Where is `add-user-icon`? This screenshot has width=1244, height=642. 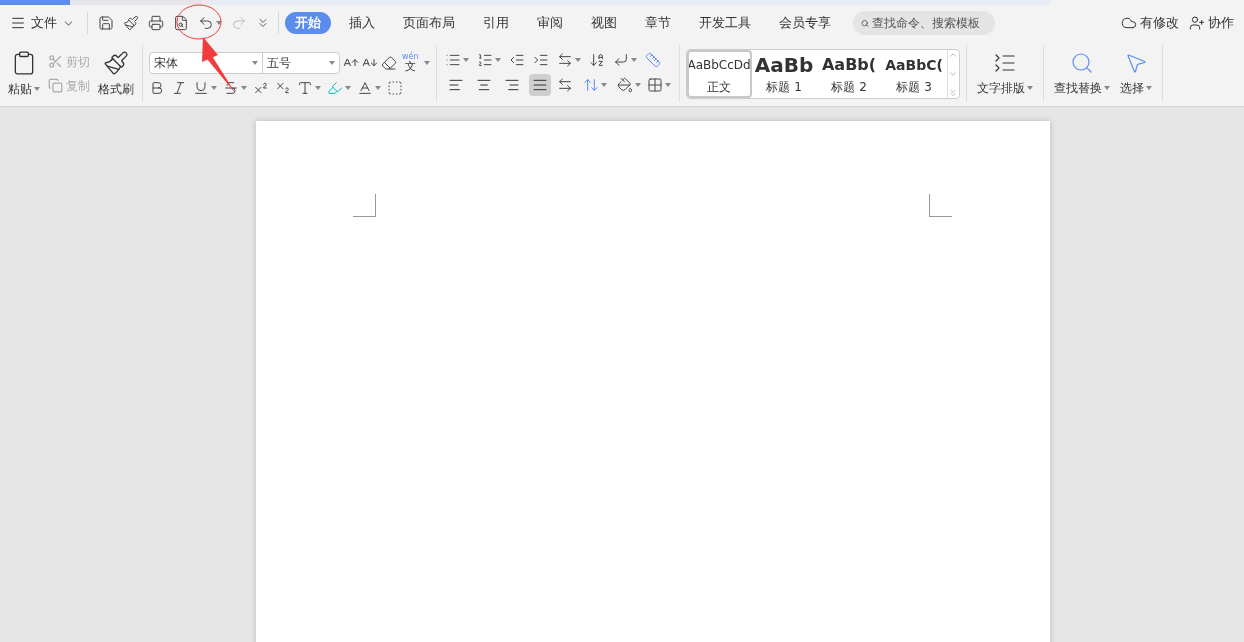
add-user-icon is located at coordinates (1197, 23).